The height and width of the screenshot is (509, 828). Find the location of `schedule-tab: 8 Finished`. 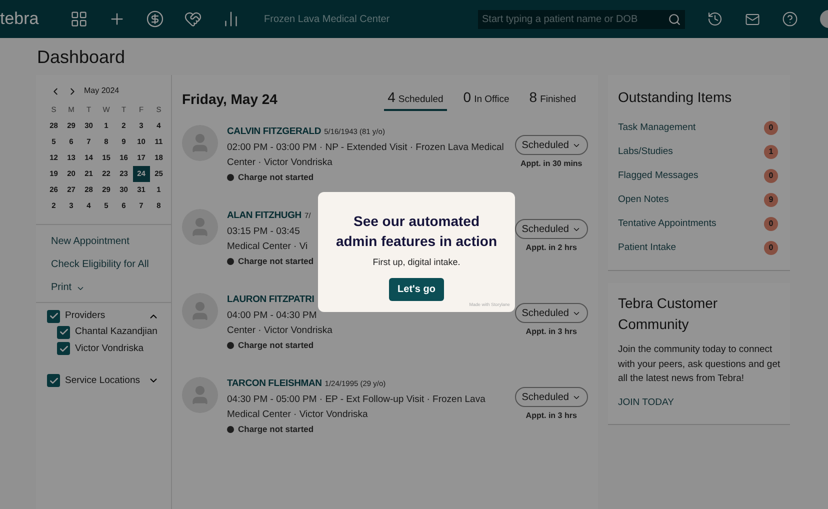

schedule-tab: 8 Finished is located at coordinates (552, 99).